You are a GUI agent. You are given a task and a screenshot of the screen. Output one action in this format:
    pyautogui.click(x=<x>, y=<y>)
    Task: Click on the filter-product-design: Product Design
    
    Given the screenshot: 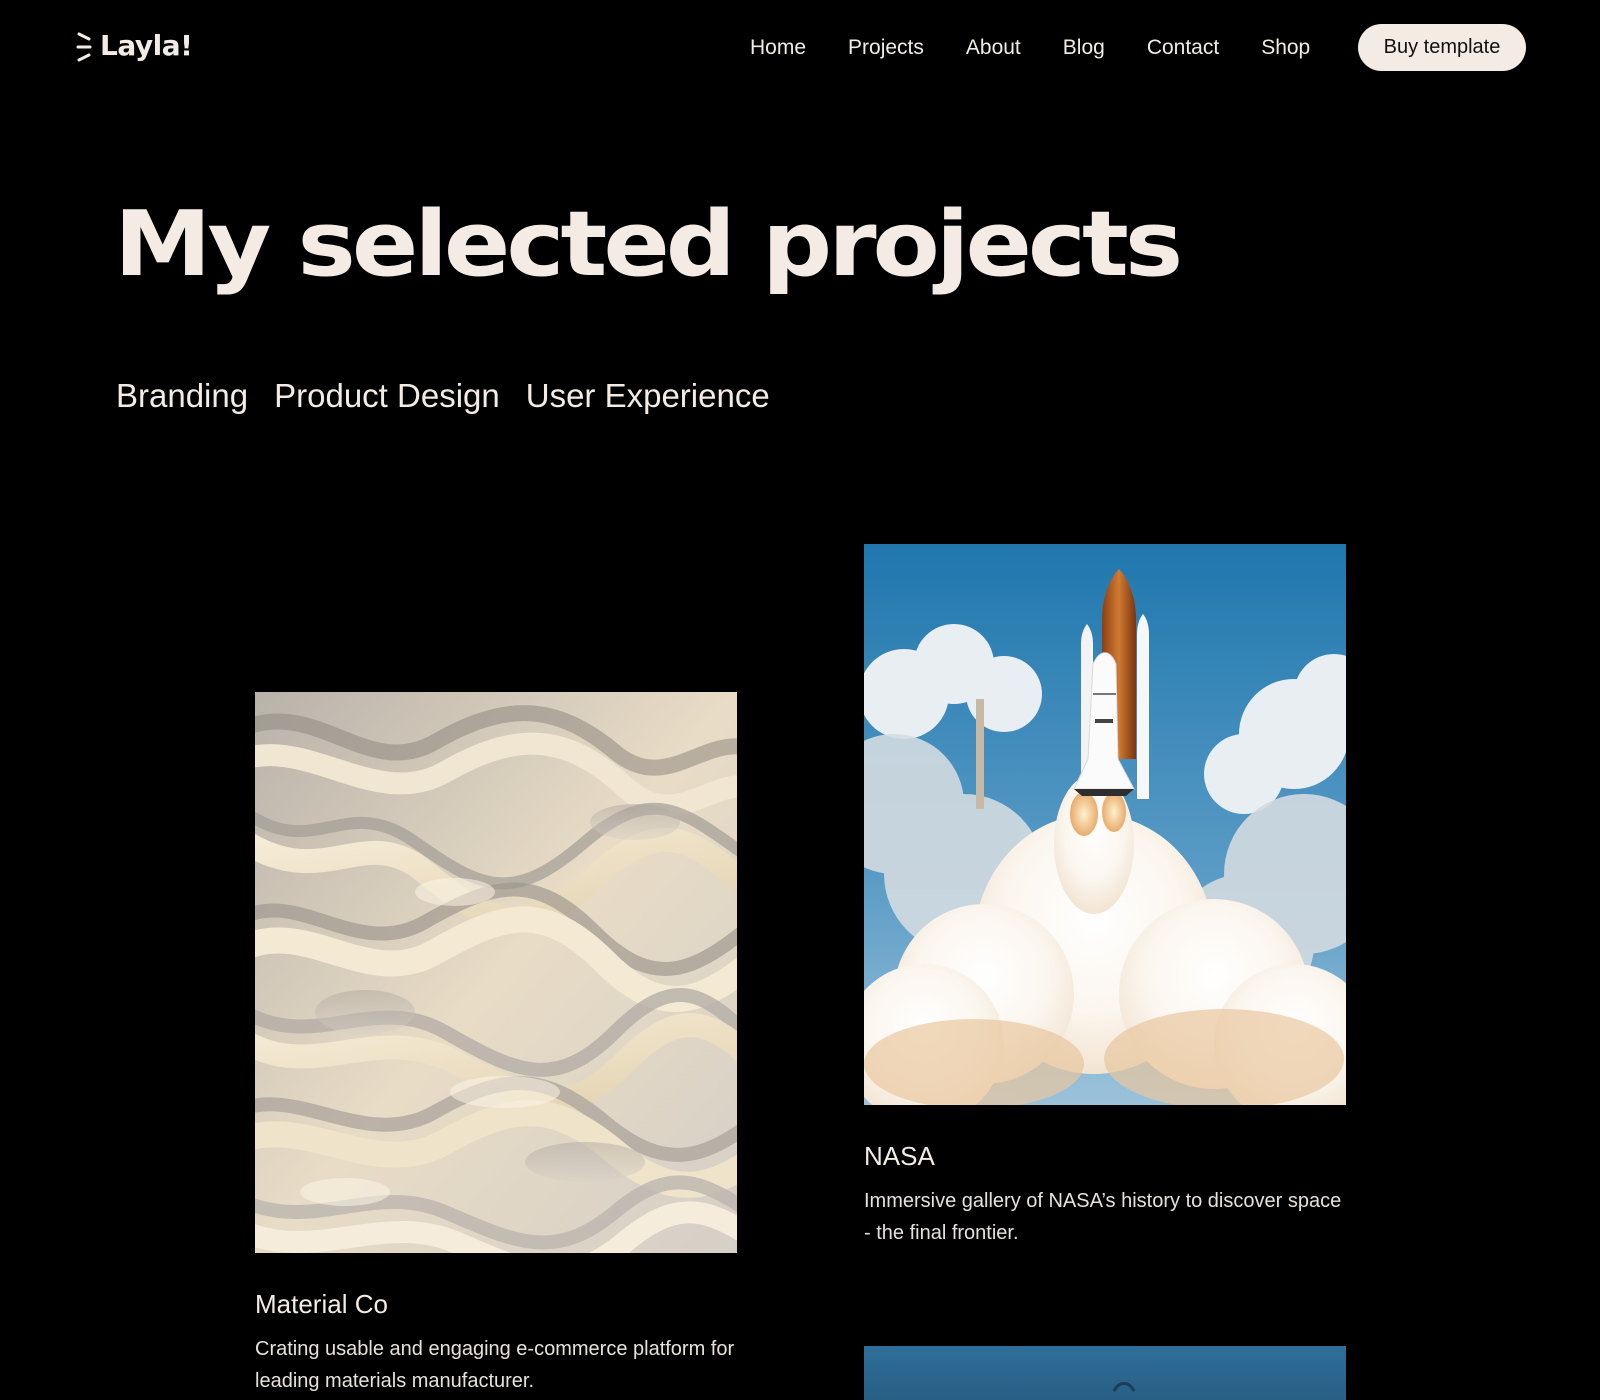 What is the action you would take?
    pyautogui.click(x=387, y=396)
    